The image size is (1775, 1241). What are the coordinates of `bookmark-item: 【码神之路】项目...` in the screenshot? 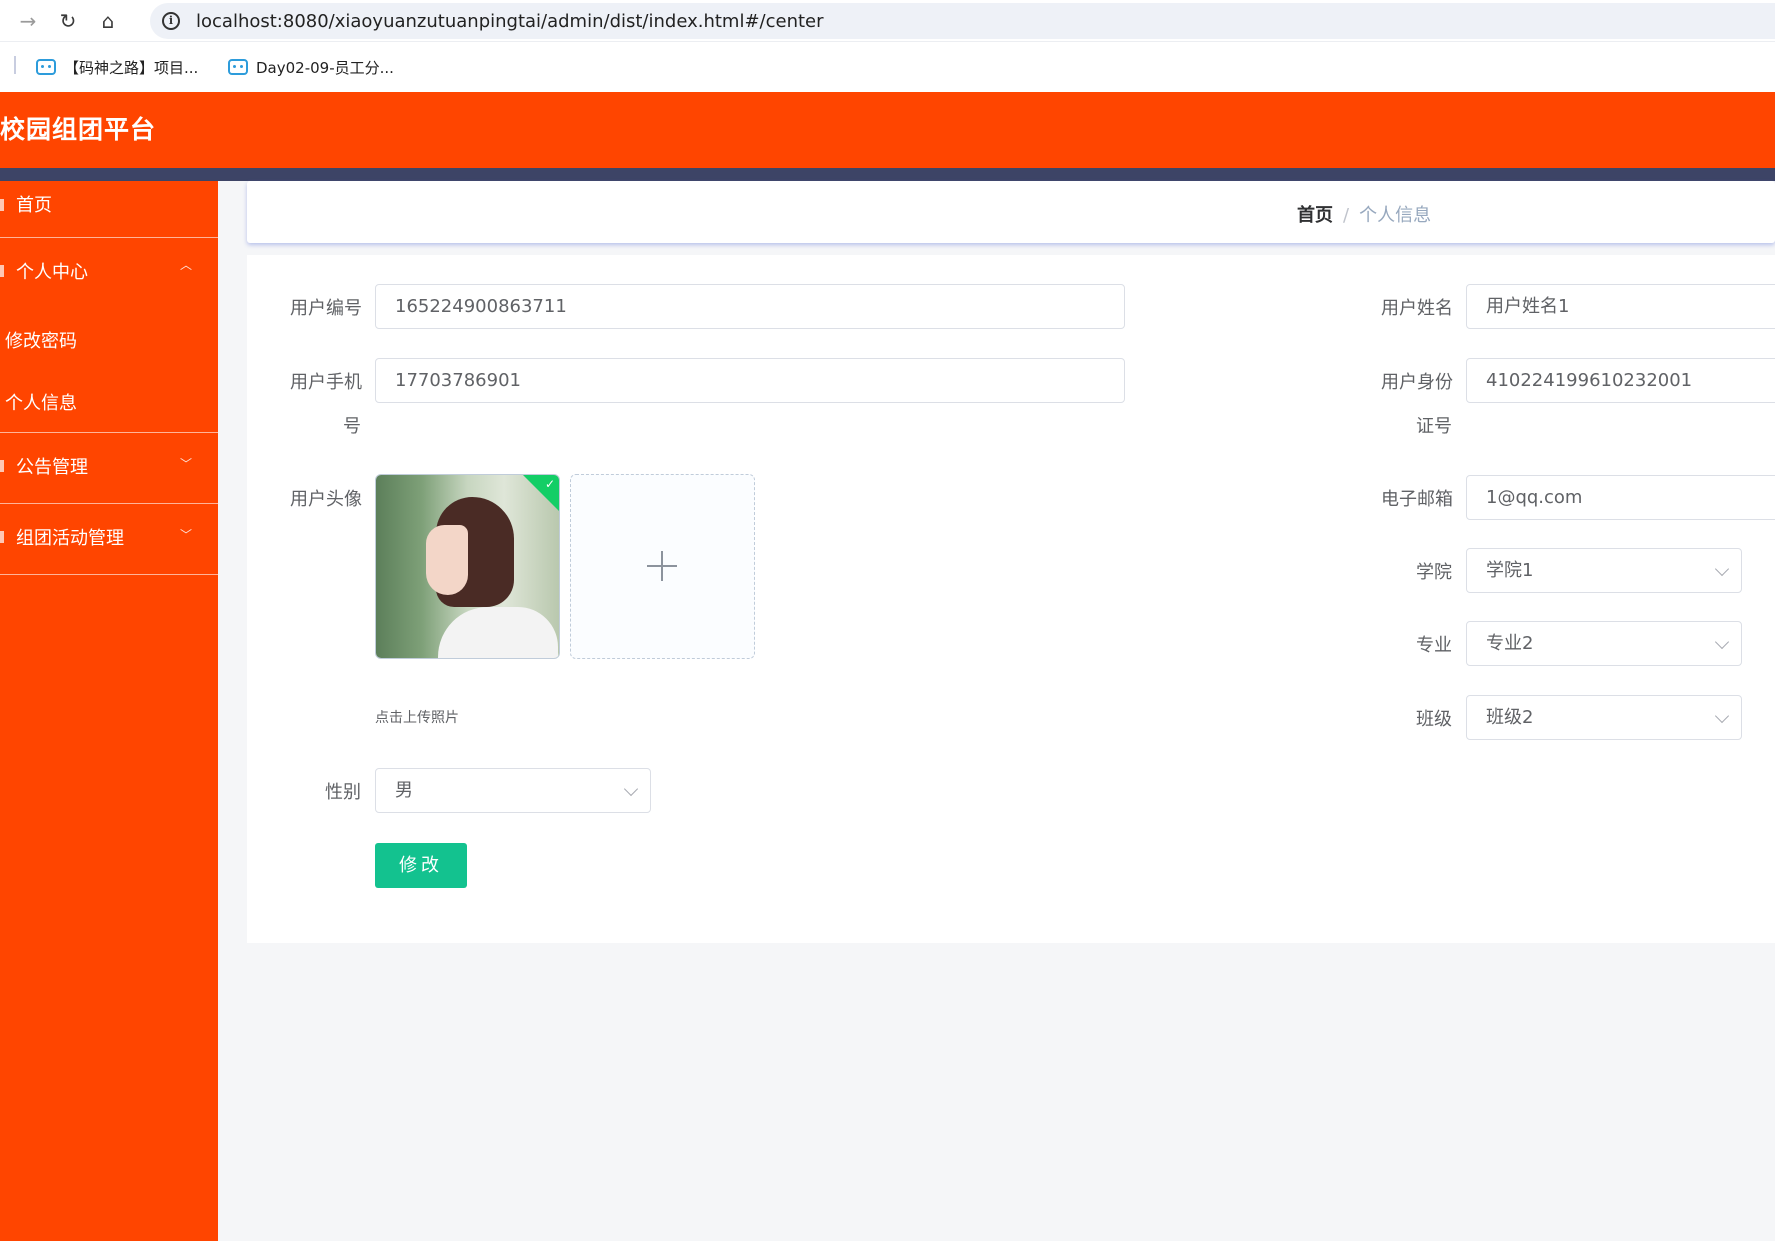 It's located at (117, 67).